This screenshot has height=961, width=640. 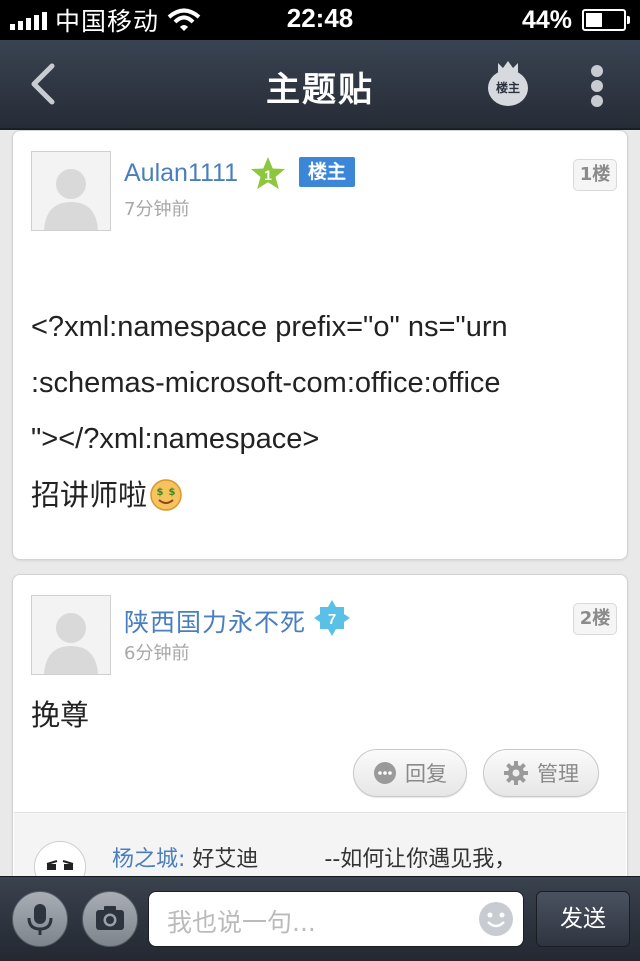 What do you see at coordinates (181, 173) in the screenshot?
I see `username: Aulan1111` at bounding box center [181, 173].